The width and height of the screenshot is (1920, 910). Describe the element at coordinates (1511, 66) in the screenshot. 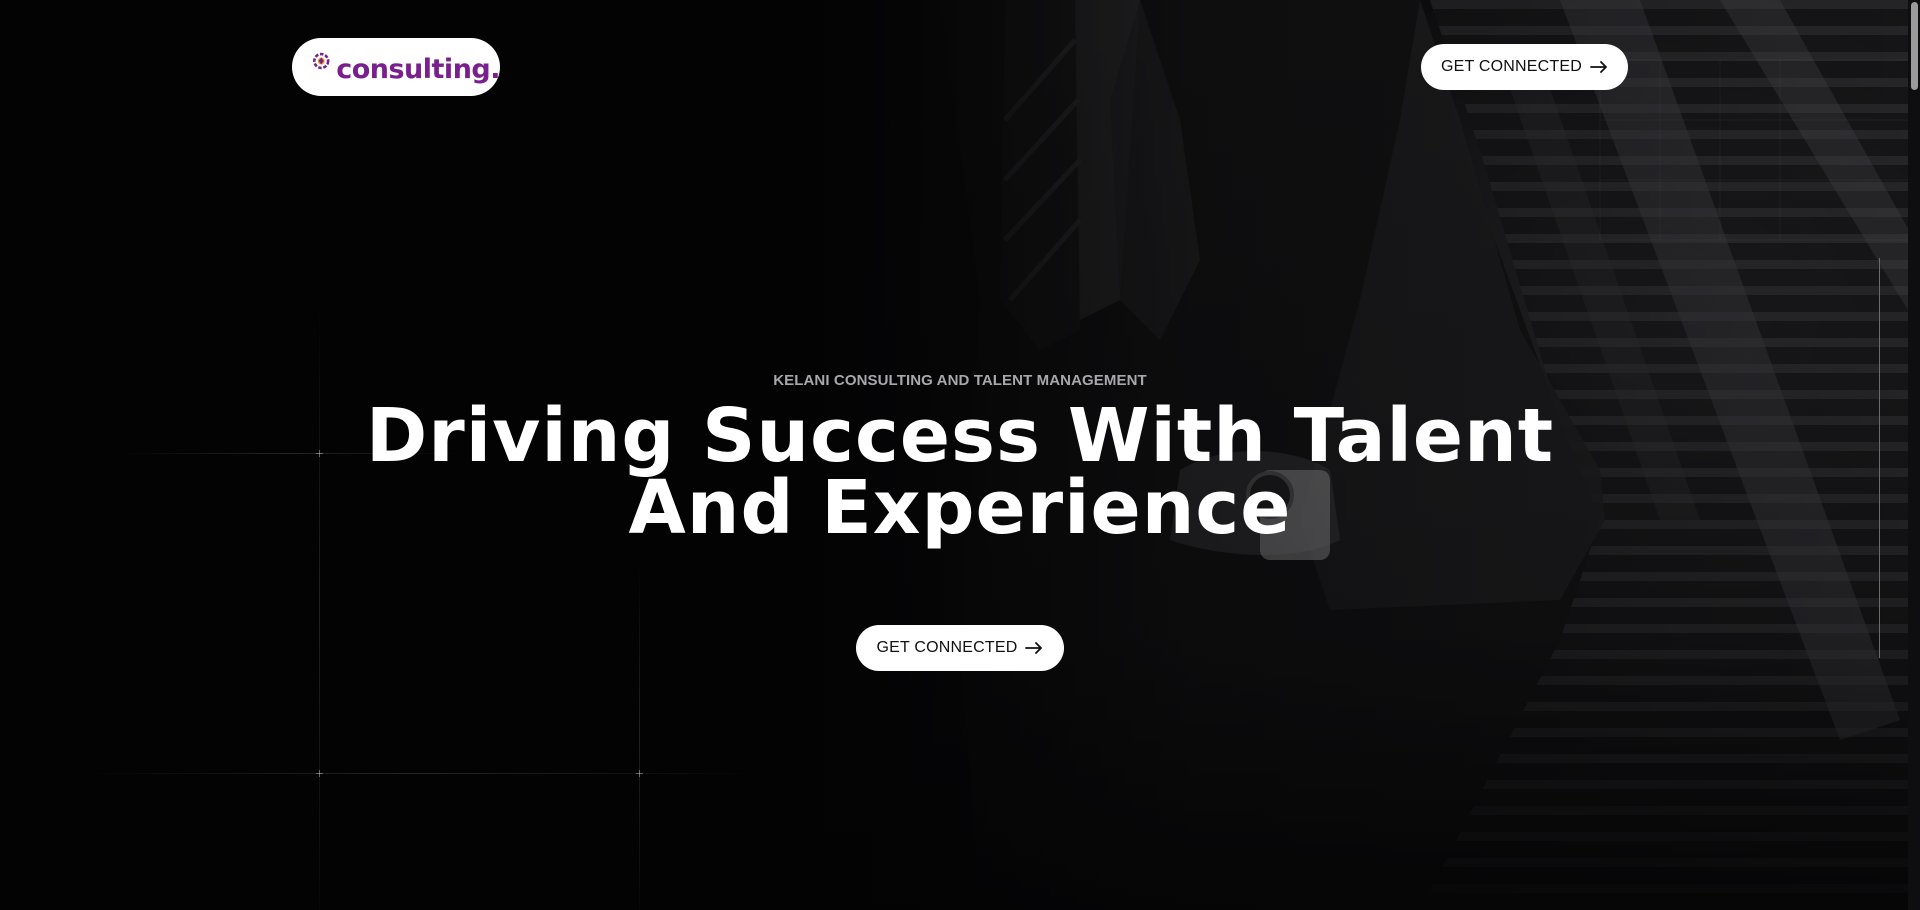

I see `header-cta-label: GET CONNECTED` at that location.